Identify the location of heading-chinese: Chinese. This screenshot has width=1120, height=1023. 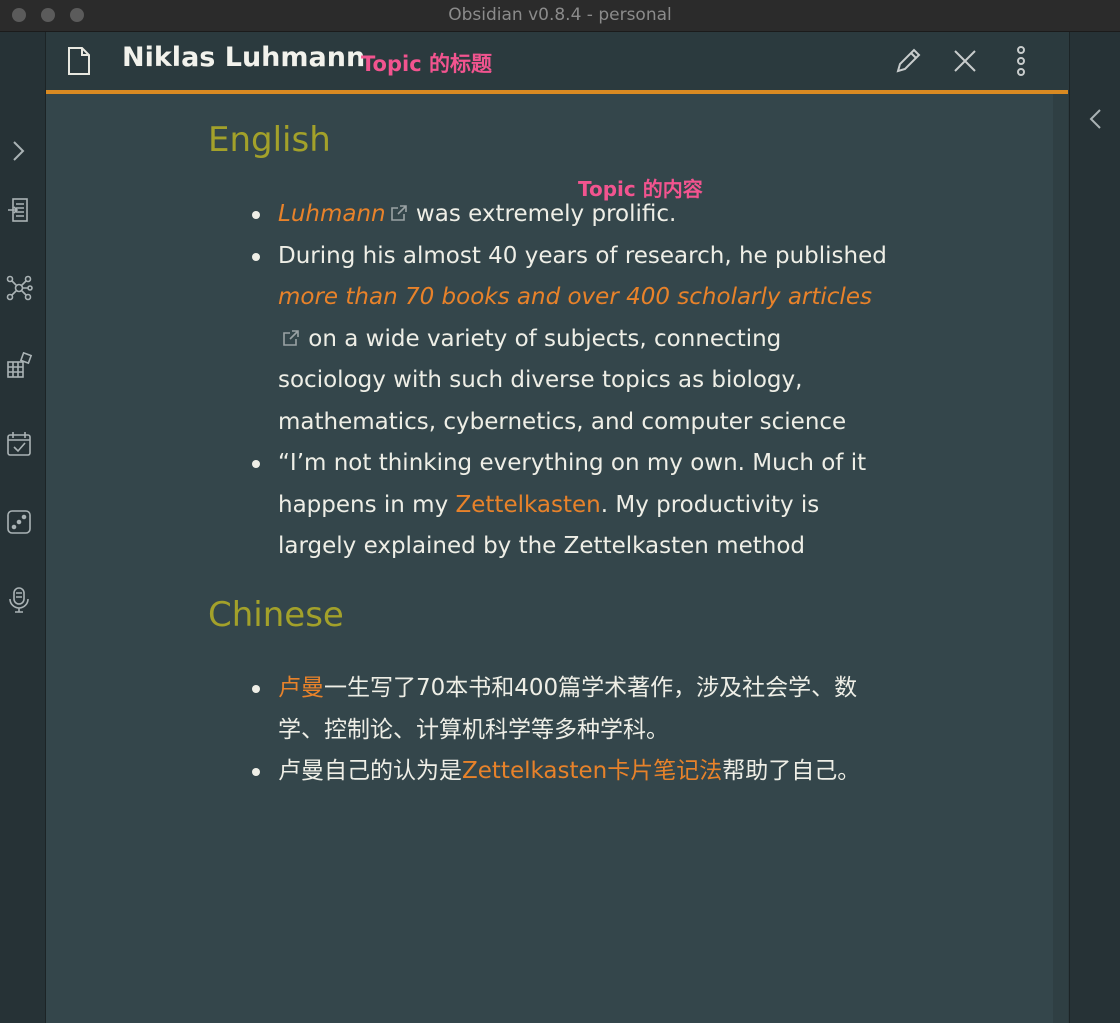
(276, 615).